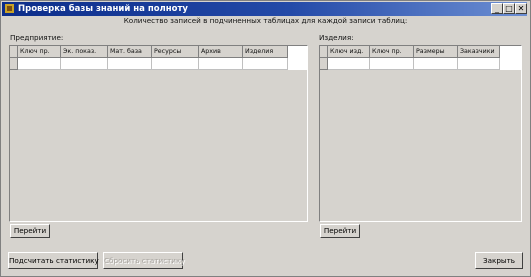 Image resolution: width=531 pixels, height=277 pixels. Describe the element at coordinates (175, 52) in the screenshot. I see `column-header: Ресурсы` at that location.